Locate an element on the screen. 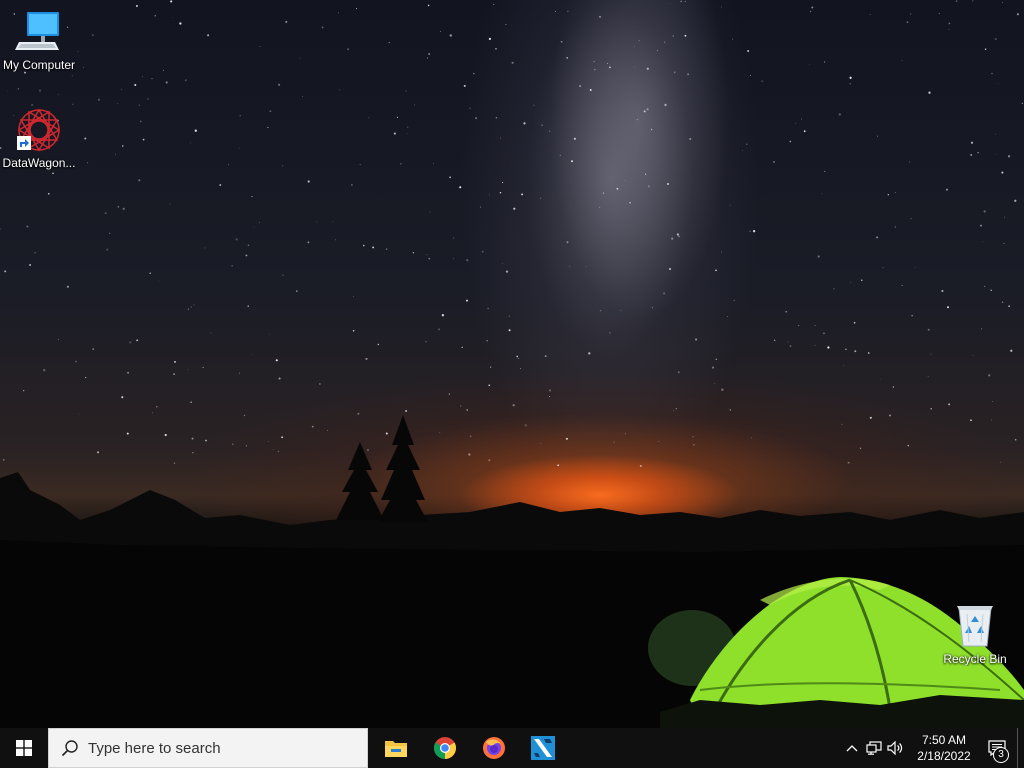 This screenshot has height=768, width=1024. desktop-icon-recycle-bin: Recycle Bin is located at coordinates (975, 634).